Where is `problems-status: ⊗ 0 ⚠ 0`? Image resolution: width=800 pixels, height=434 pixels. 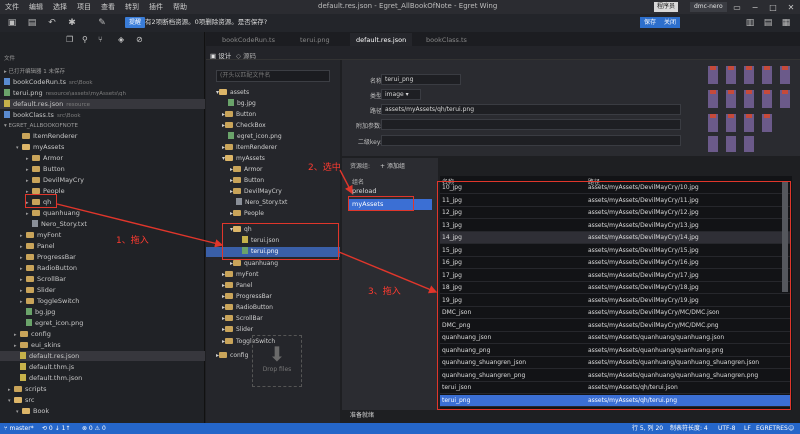 problems-status: ⊗ 0 ⚠ 0 is located at coordinates (94, 428).